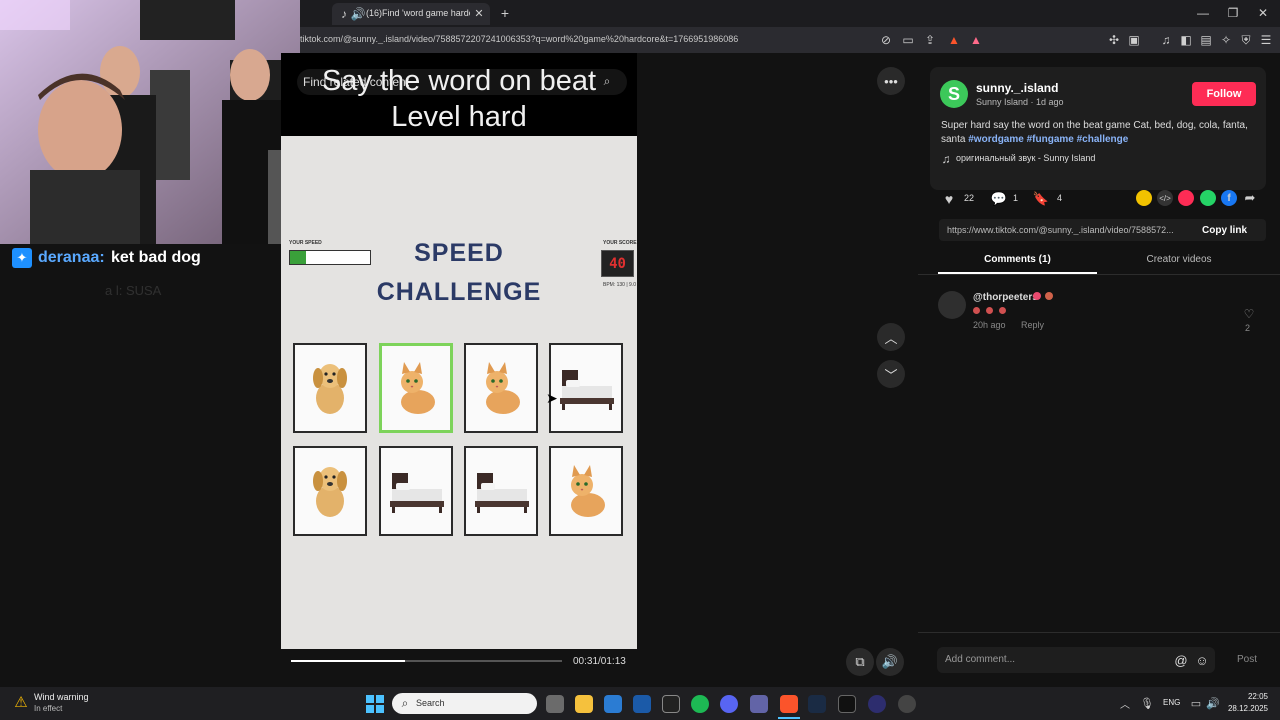 This screenshot has width=1280, height=720. Describe the element at coordinates (1186, 198) in the screenshot. I see `send-icon` at that location.